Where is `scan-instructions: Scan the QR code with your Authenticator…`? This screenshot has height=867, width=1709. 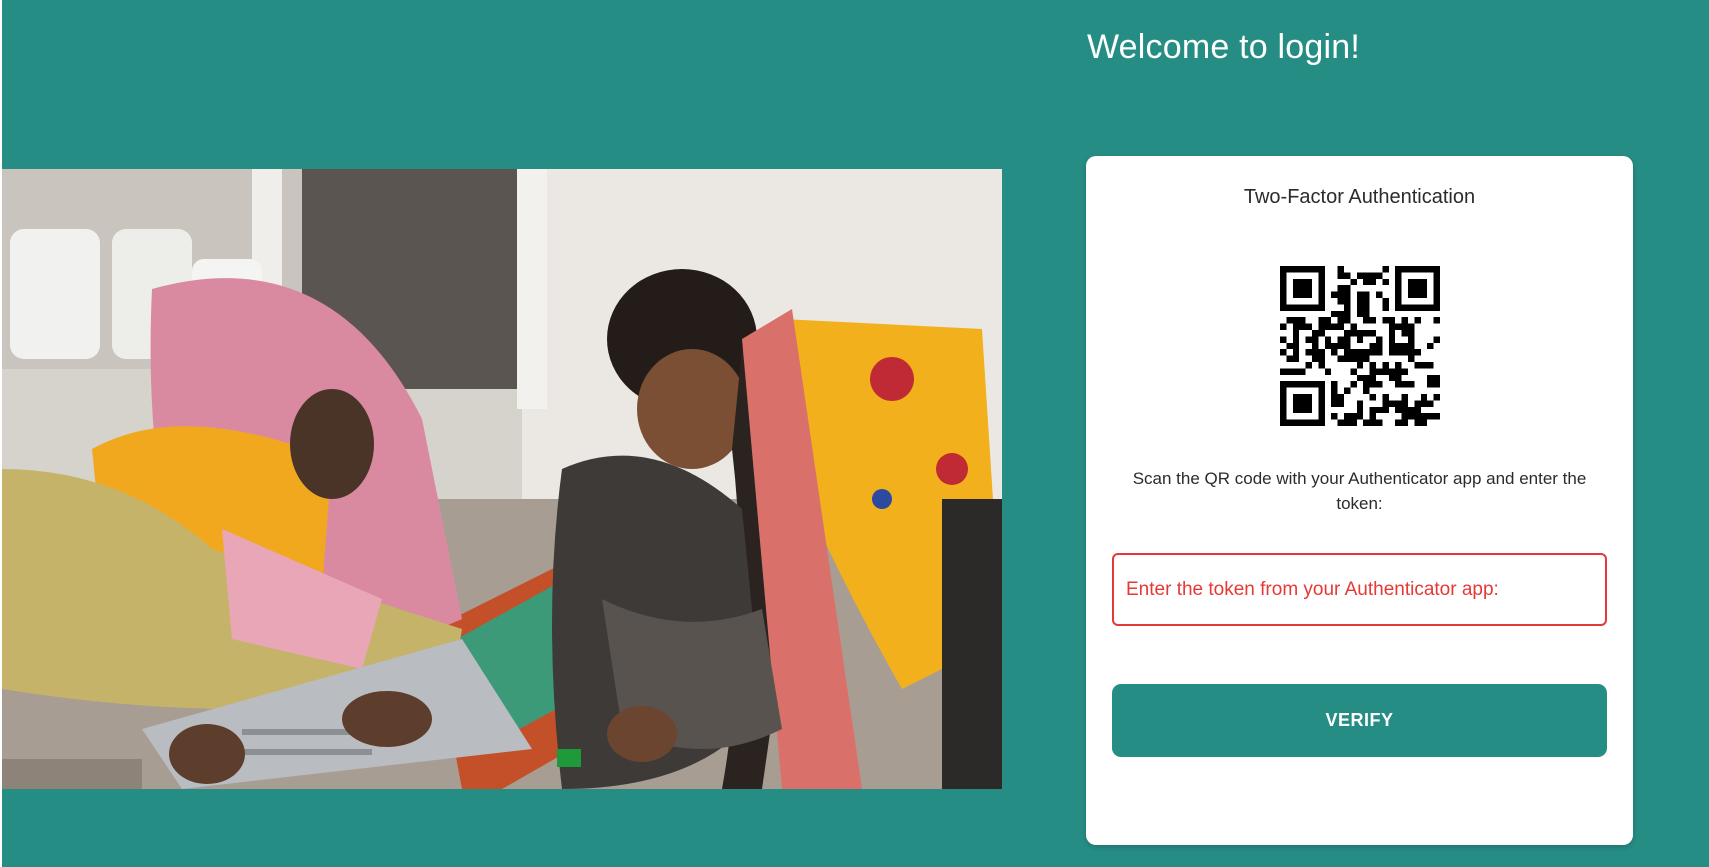 scan-instructions: Scan the QR code with your Authenticator… is located at coordinates (1359, 491).